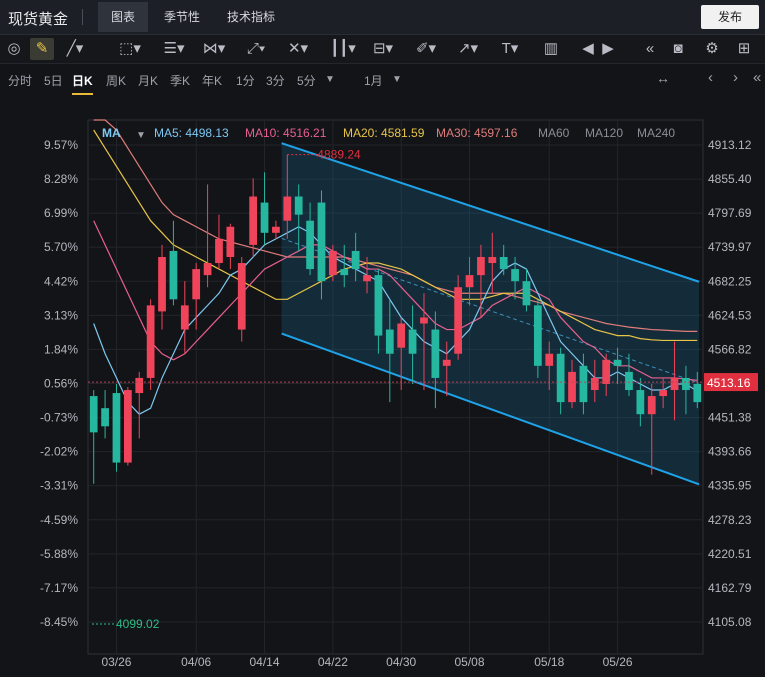 This screenshot has width=765, height=677. What do you see at coordinates (116, 80) in the screenshot?
I see `period-weekly: 周K` at bounding box center [116, 80].